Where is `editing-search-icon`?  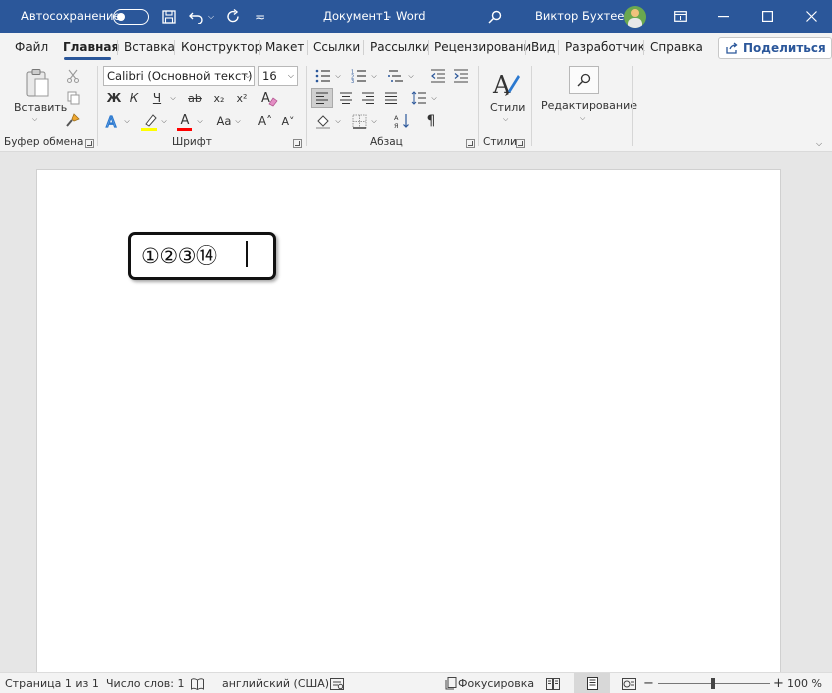
editing-search-icon is located at coordinates (584, 80).